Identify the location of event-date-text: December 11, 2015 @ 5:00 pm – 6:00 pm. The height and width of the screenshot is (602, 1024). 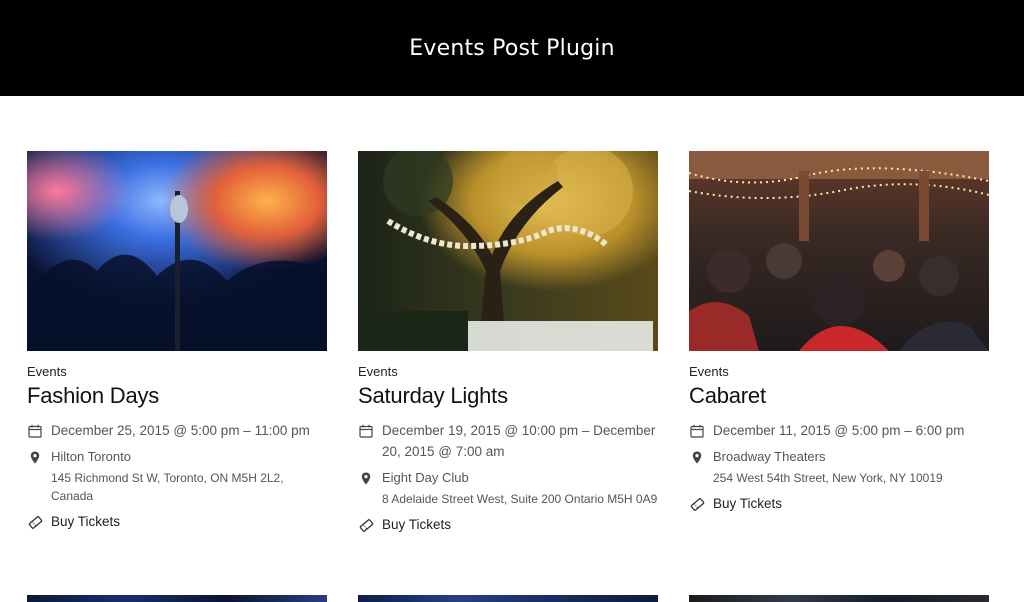
(839, 430).